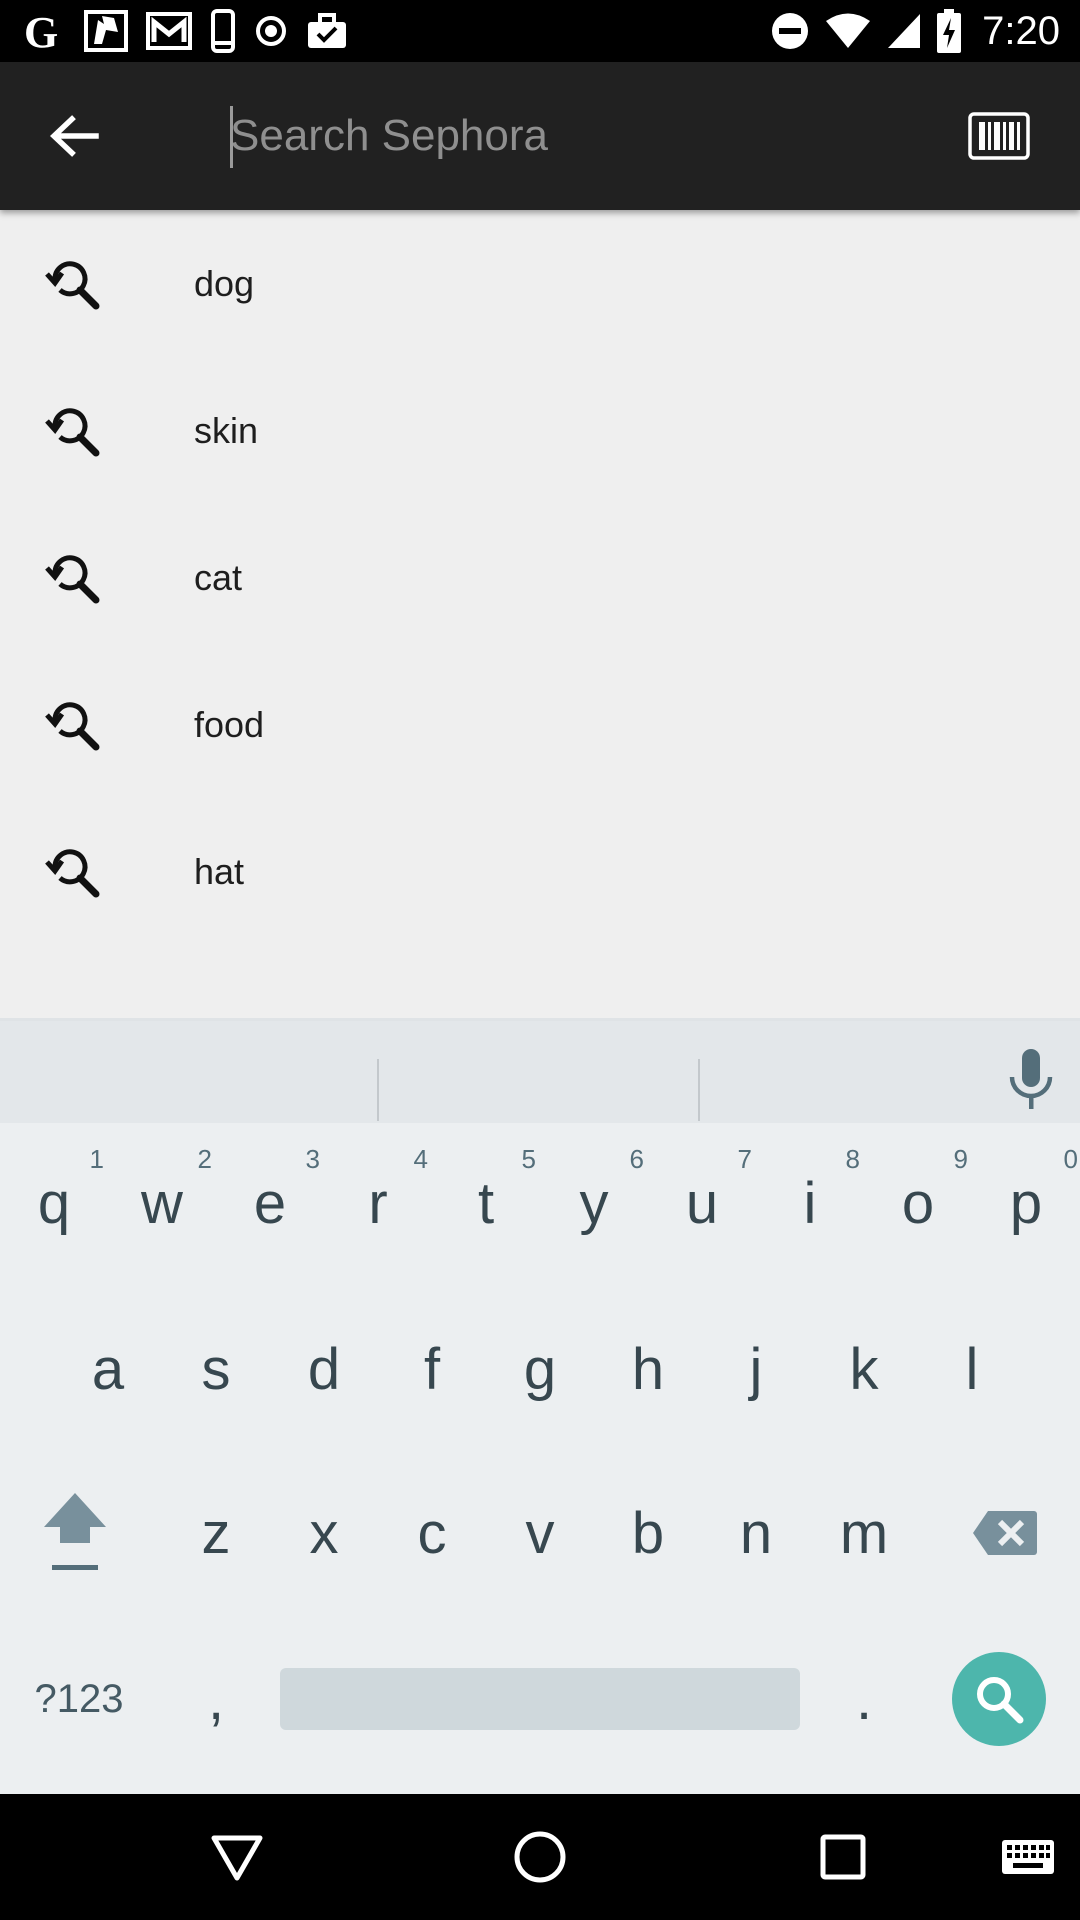 This screenshot has height=1920, width=1080. Describe the element at coordinates (324, 1369) in the screenshot. I see `key-d: d` at that location.